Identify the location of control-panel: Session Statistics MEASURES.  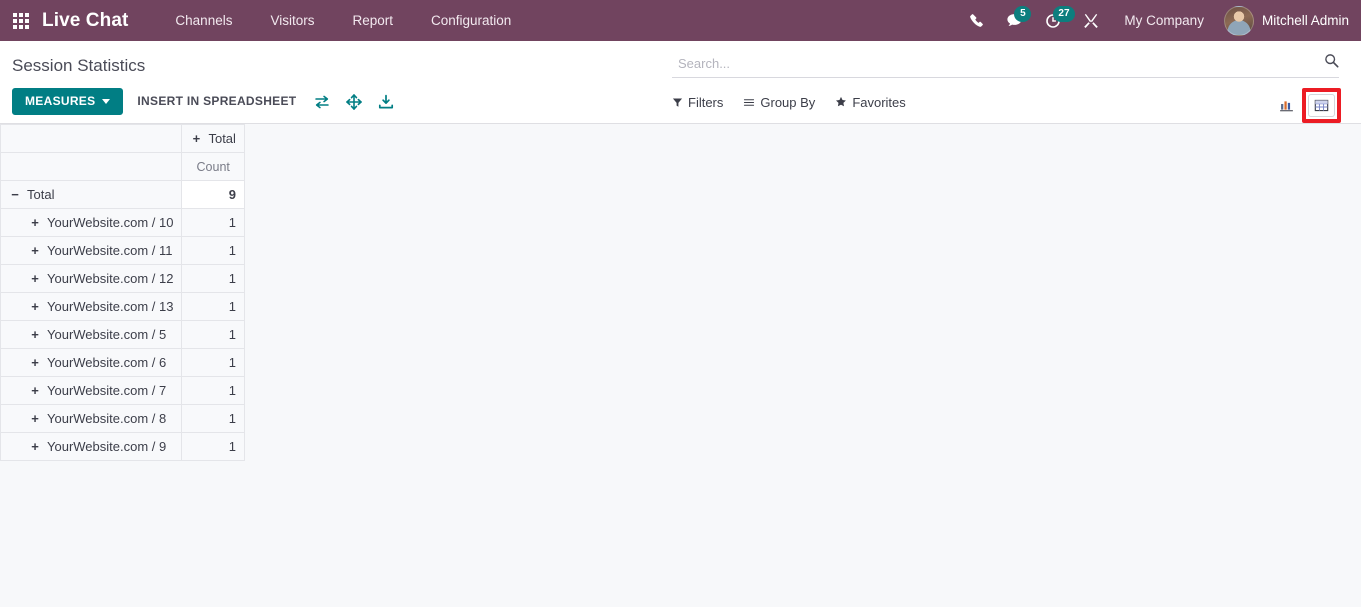
(680, 82).